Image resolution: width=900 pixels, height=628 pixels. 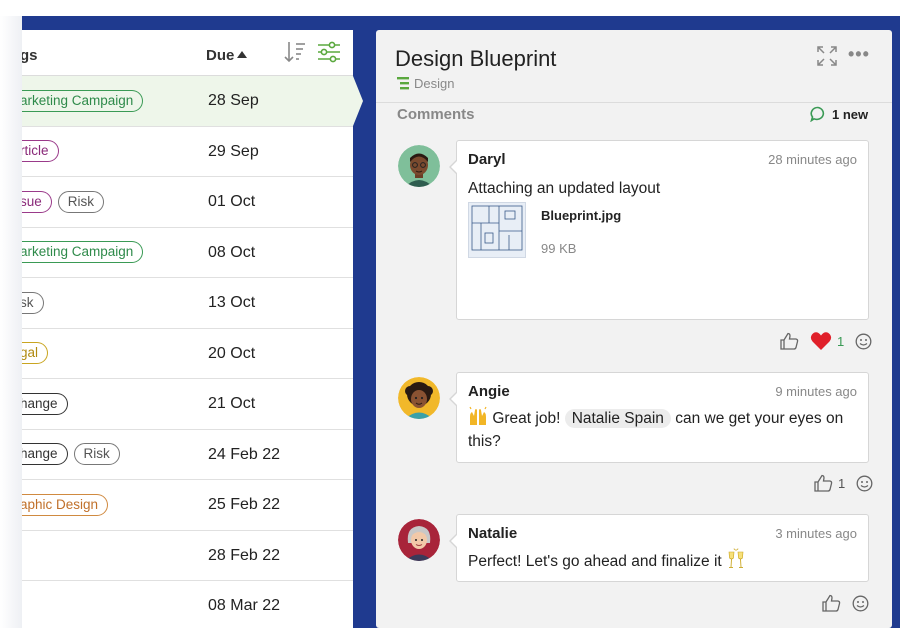 I want to click on heart-count: 1, so click(x=841, y=341).